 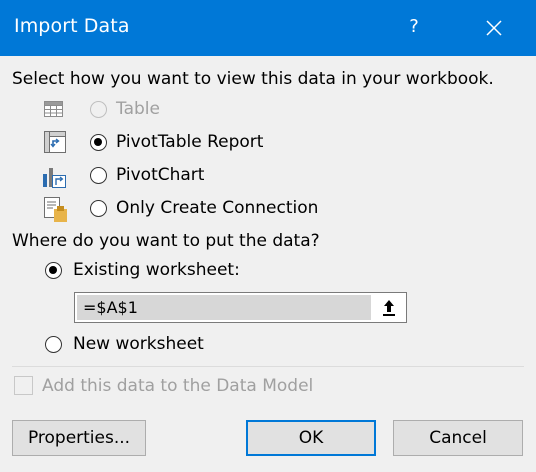 I want to click on dialog-title: Import Data, so click(x=72, y=26).